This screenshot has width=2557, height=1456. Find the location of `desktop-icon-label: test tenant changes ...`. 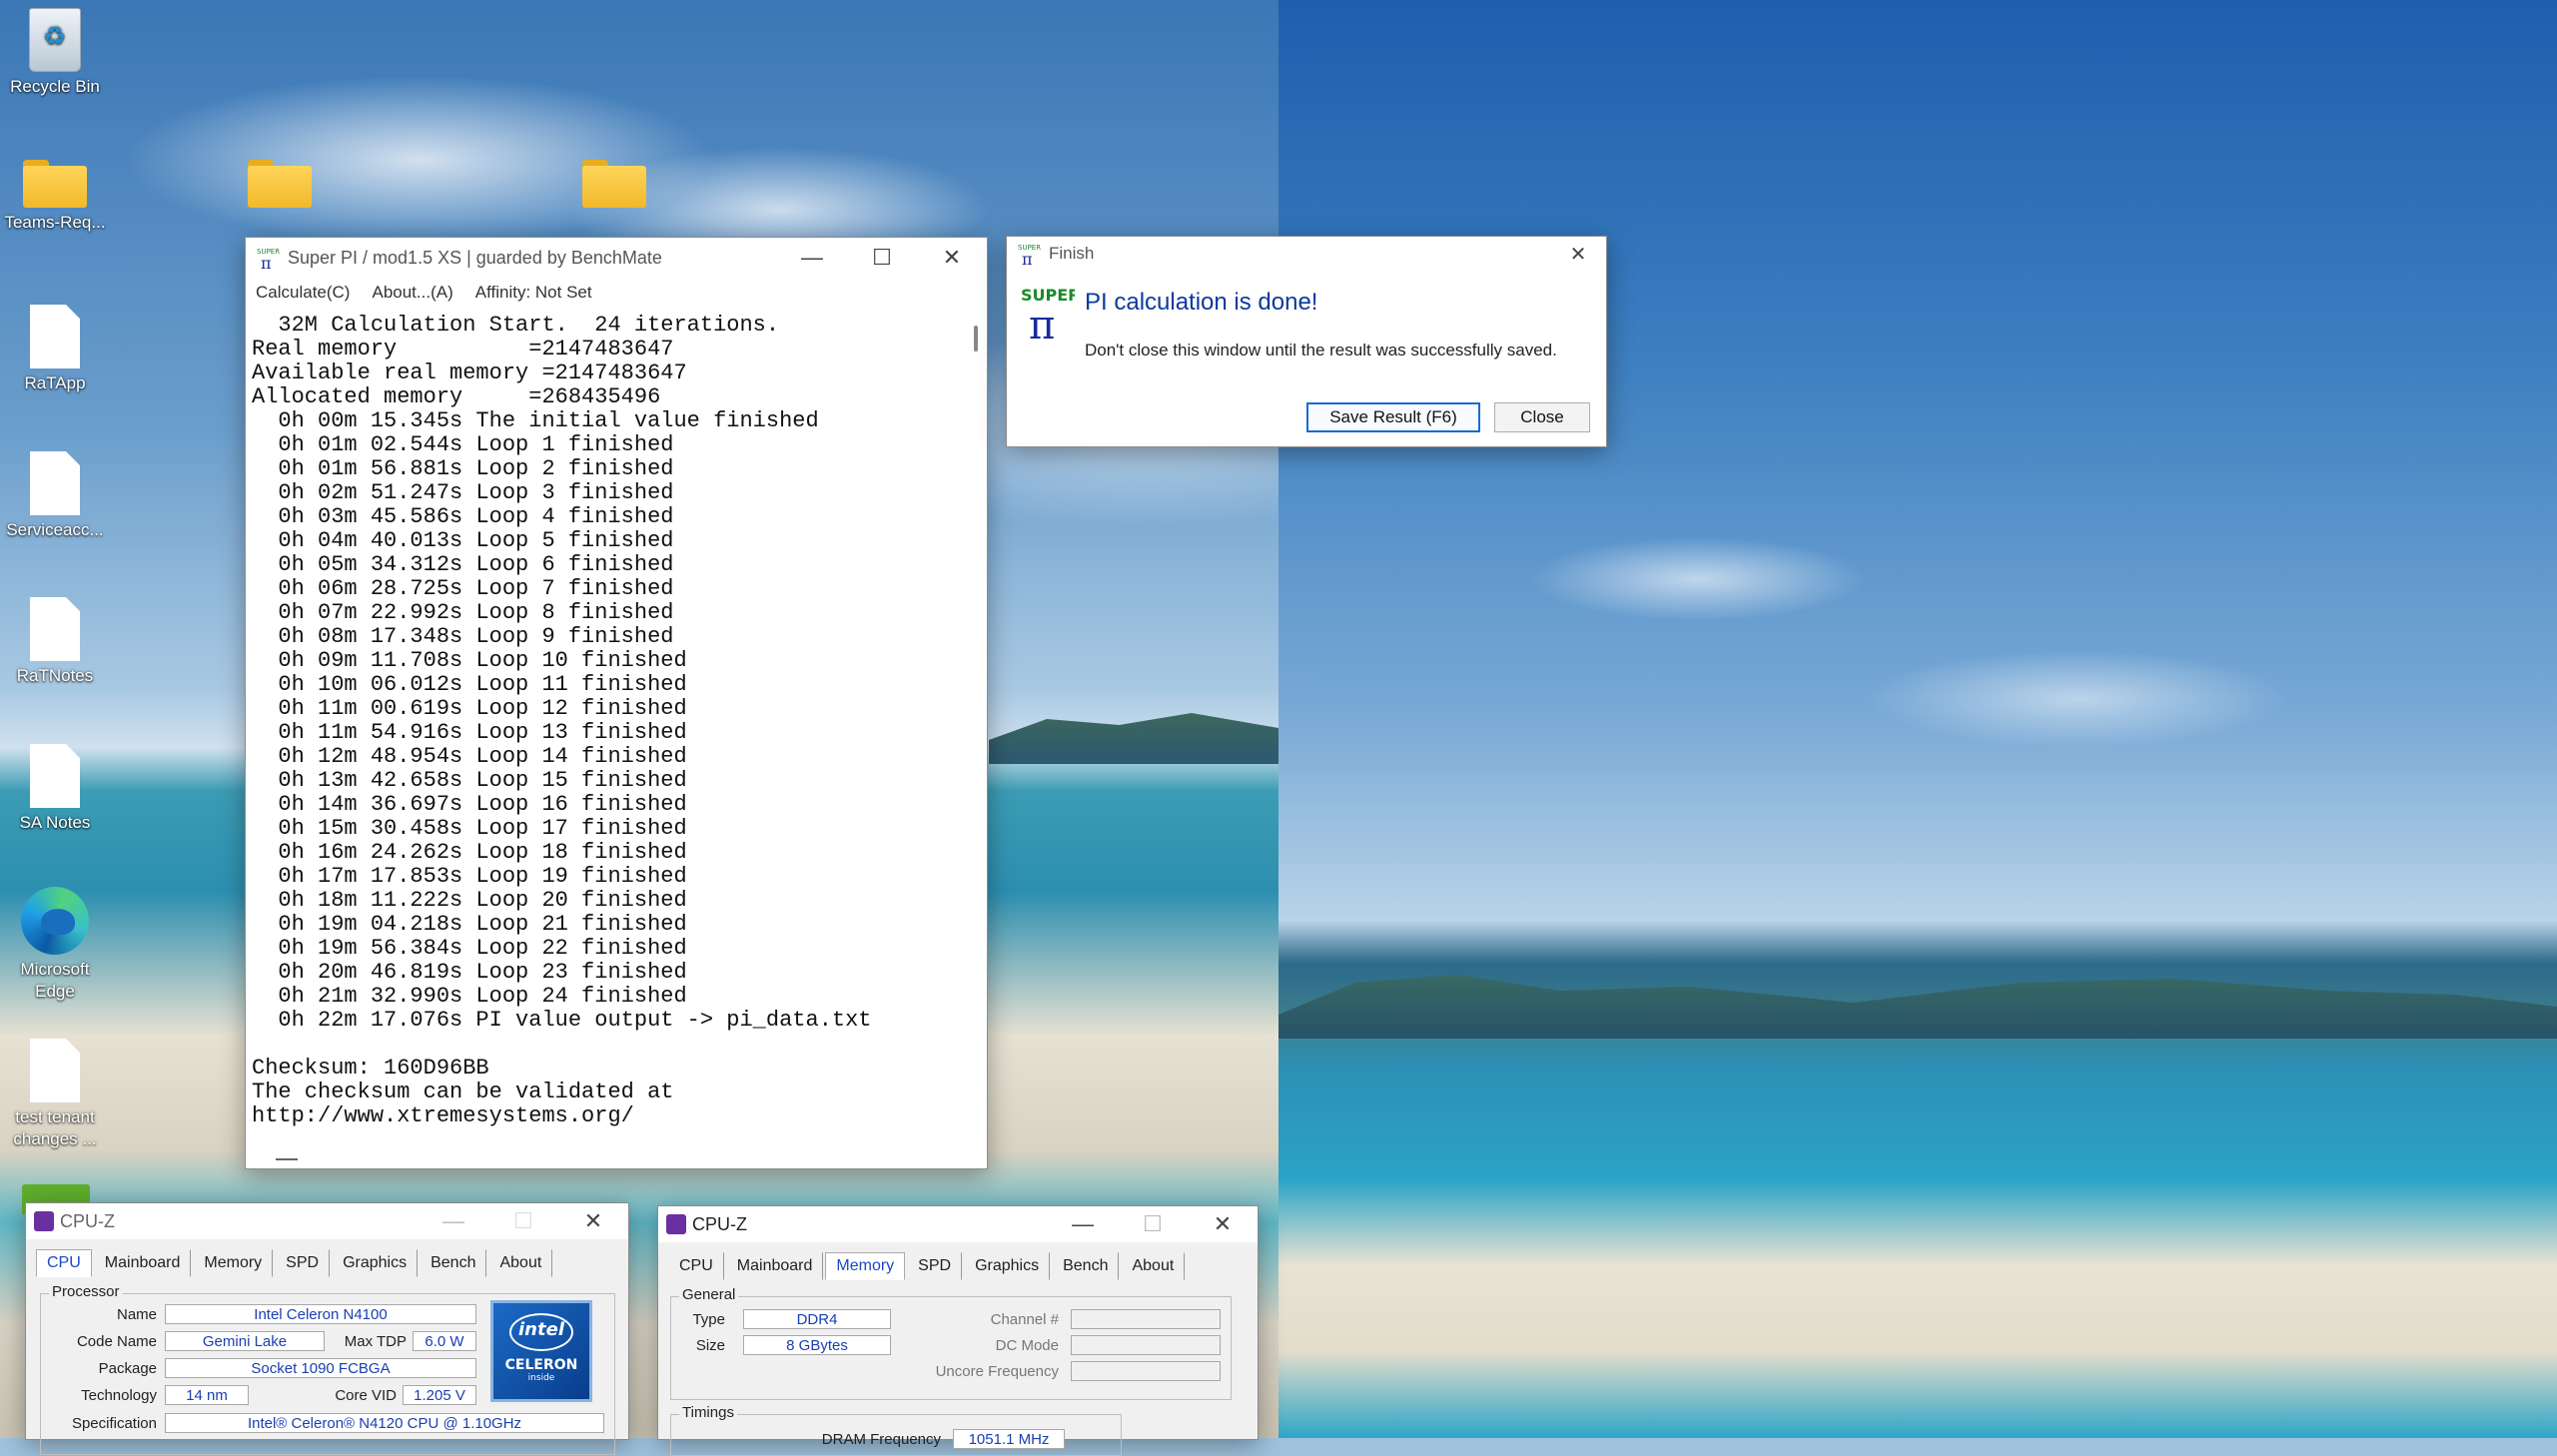

desktop-icon-label: test tenant changes ... is located at coordinates (55, 1127).